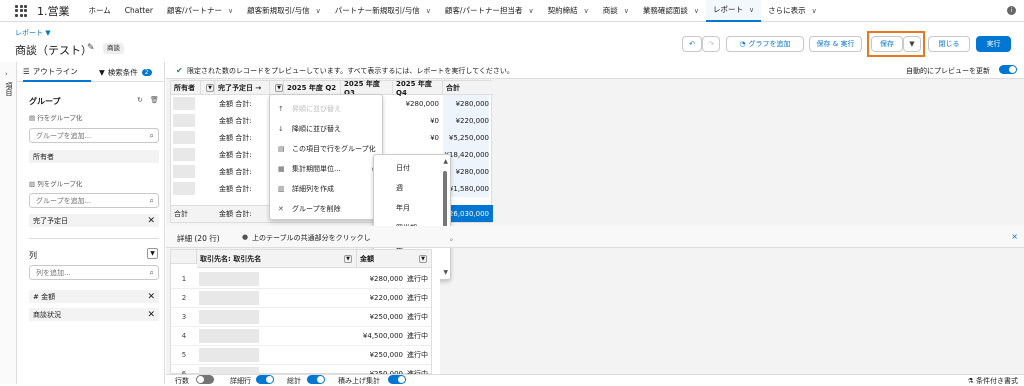  Describe the element at coordinates (380, 278) in the screenshot. I see `amount-cell: ¥280,000` at that location.